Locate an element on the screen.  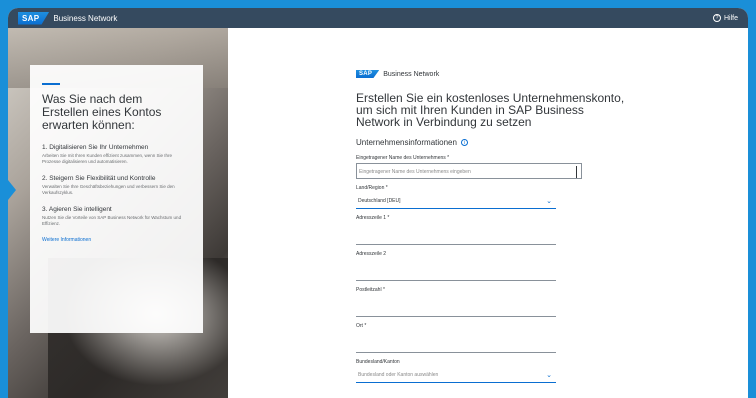
country-field: Land/Region * Deutschland [DEU] ⌄ is located at coordinates (486, 197).